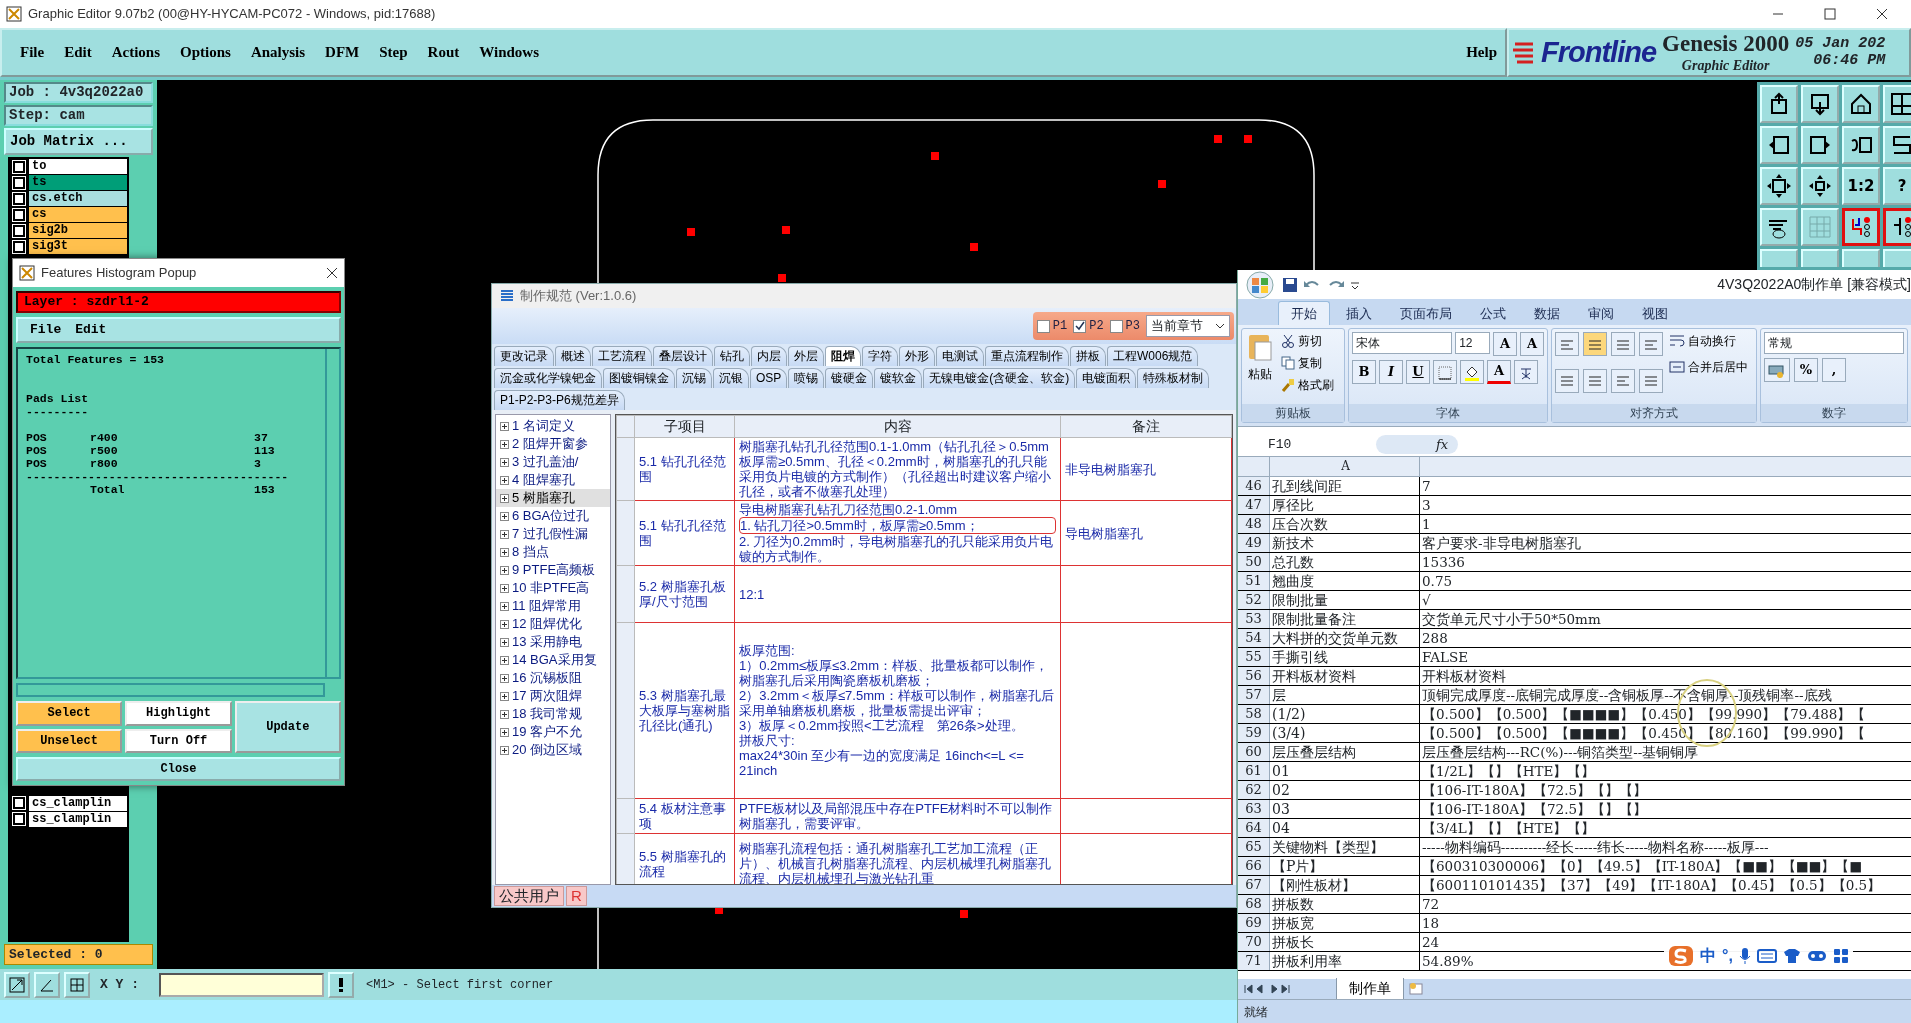  Describe the element at coordinates (639, 378) in the screenshot. I see `tab: 图镀铜镍金` at that location.